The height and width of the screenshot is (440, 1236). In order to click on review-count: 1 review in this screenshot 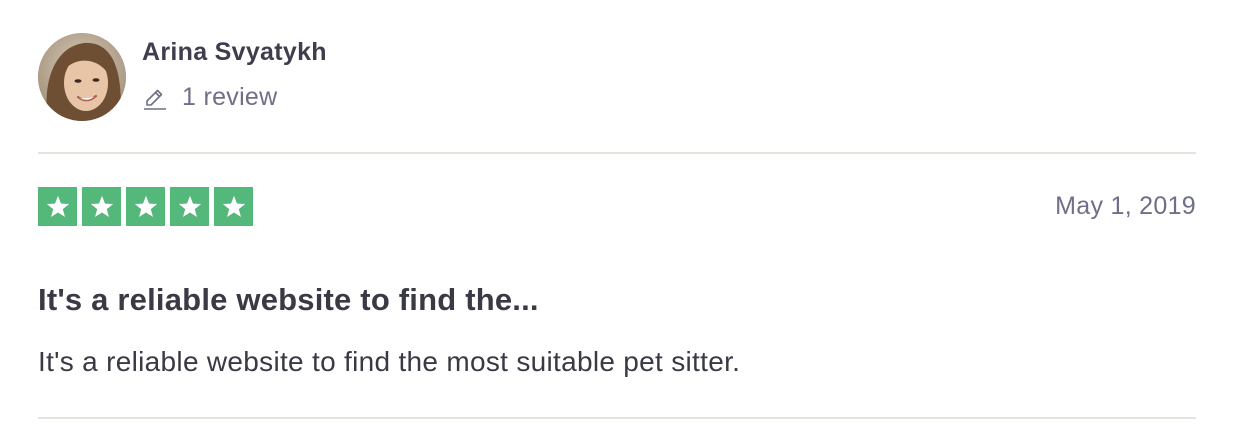, I will do `click(234, 97)`.